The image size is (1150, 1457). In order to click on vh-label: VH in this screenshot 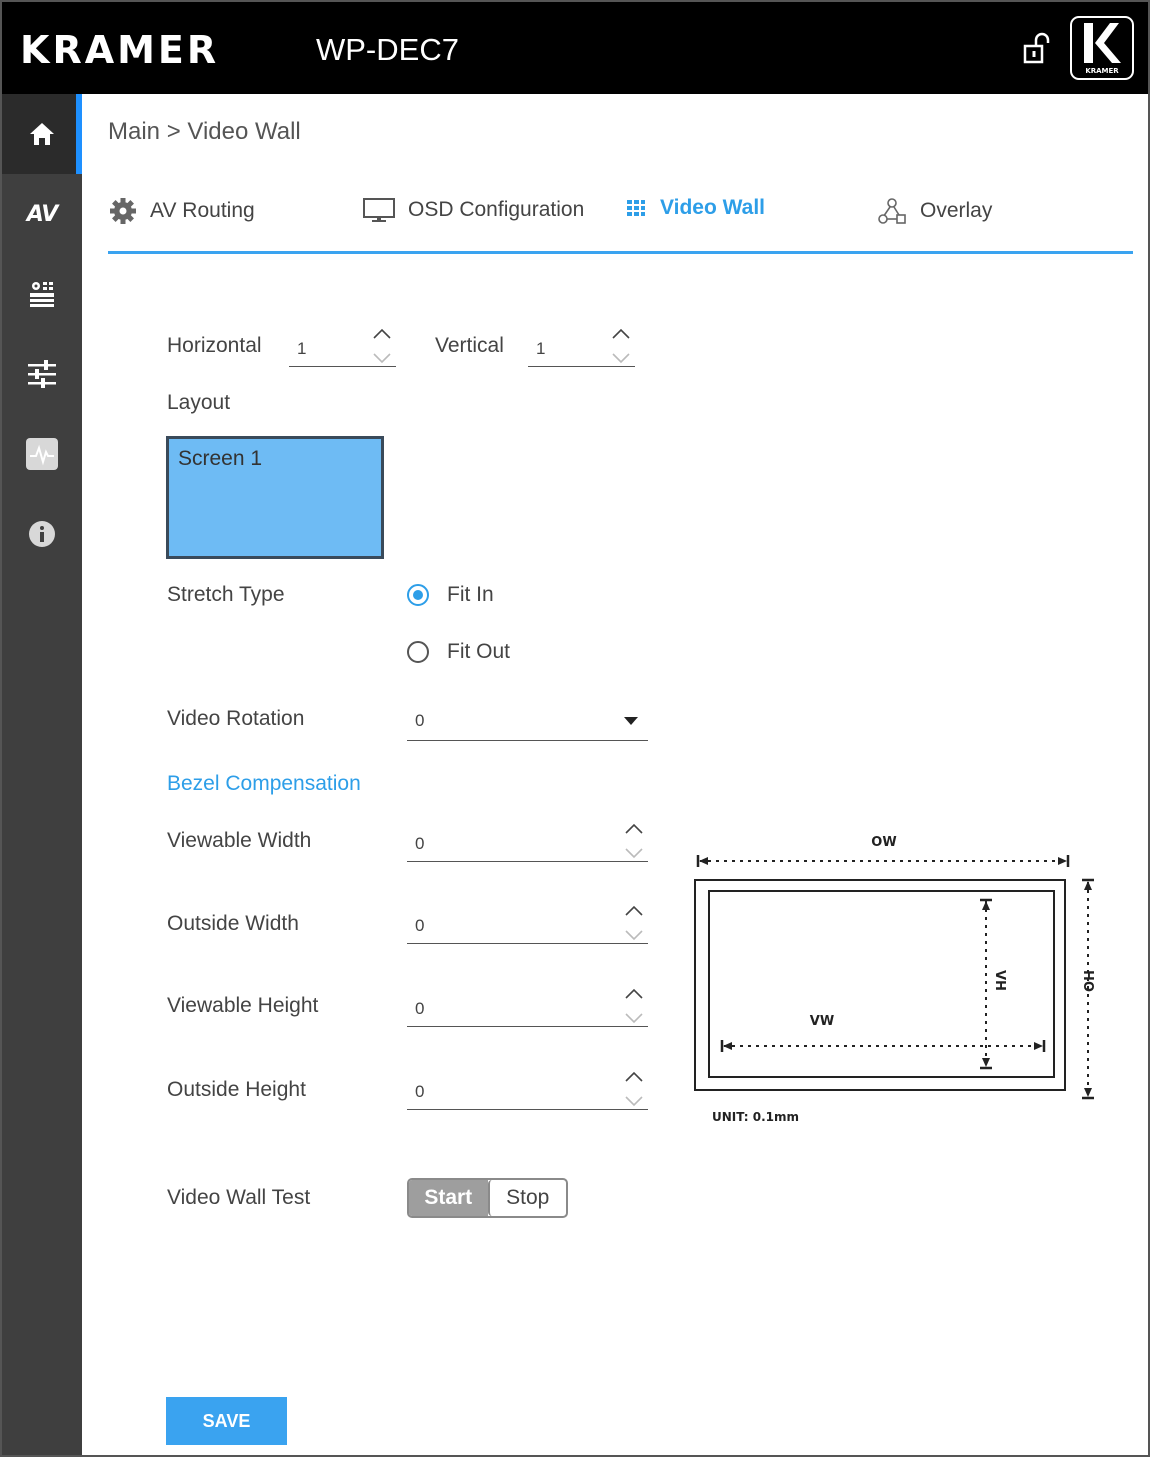, I will do `click(999, 980)`.